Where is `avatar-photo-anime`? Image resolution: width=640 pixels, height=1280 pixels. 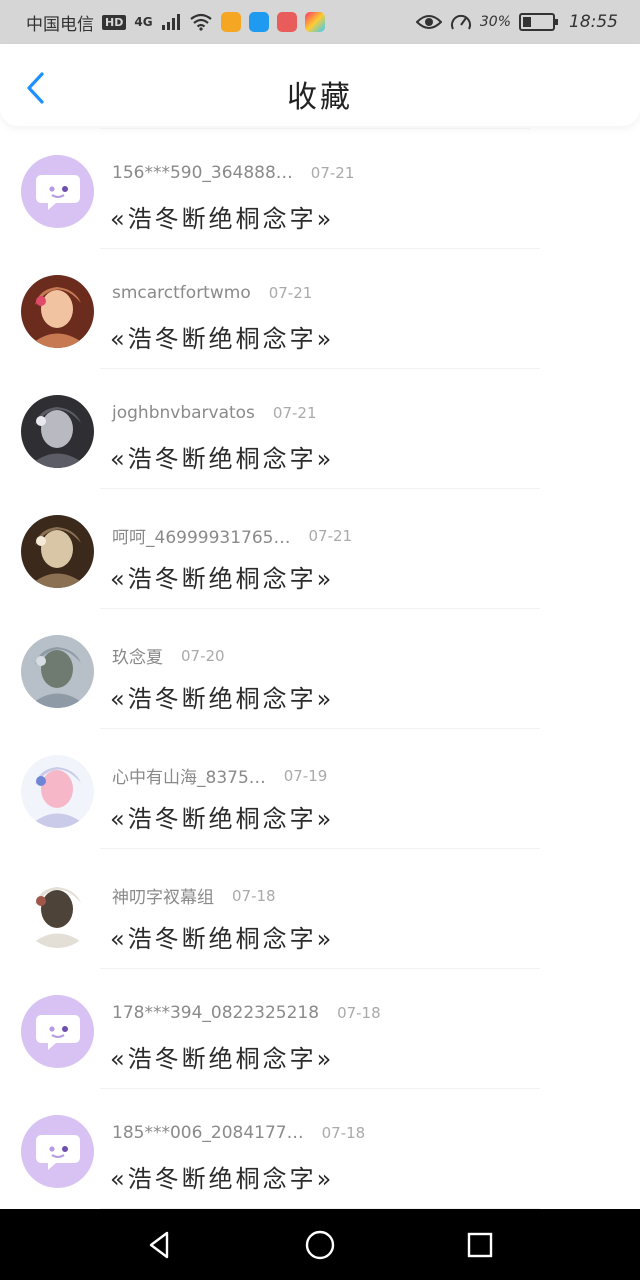
avatar-photo-anime is located at coordinates (57, 551).